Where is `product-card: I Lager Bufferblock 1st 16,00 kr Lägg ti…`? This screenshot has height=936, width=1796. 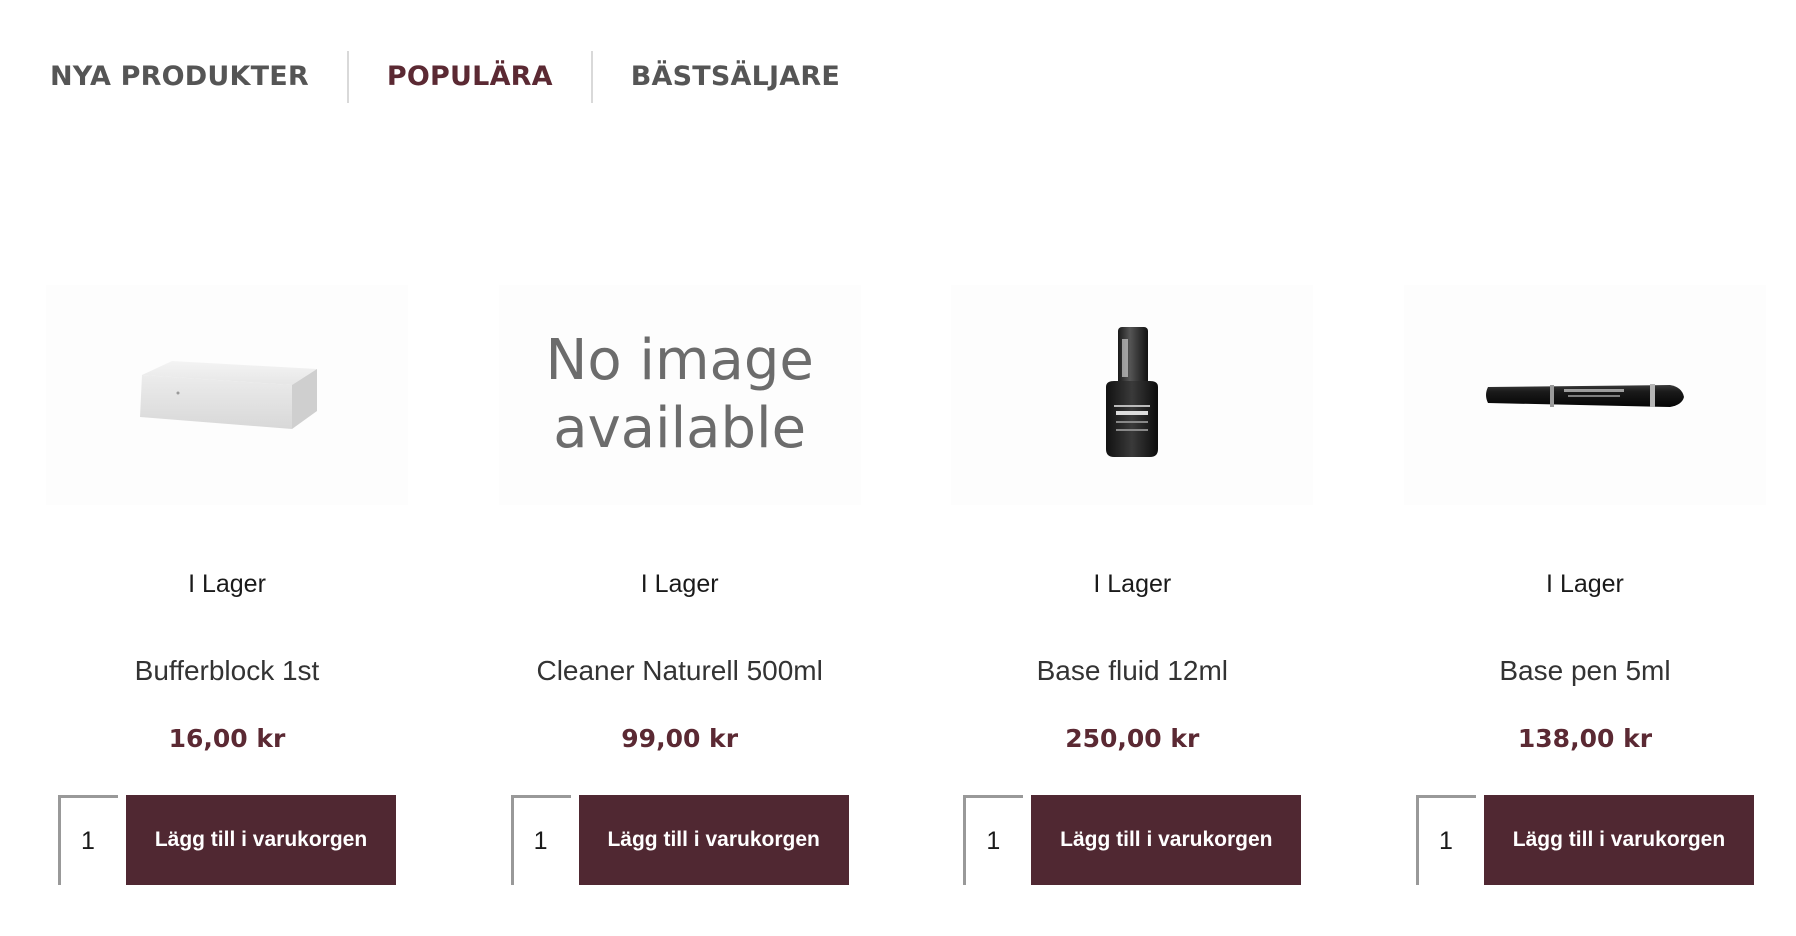 product-card: I Lager Bufferblock 1st 16,00 kr Lägg ti… is located at coordinates (227, 585).